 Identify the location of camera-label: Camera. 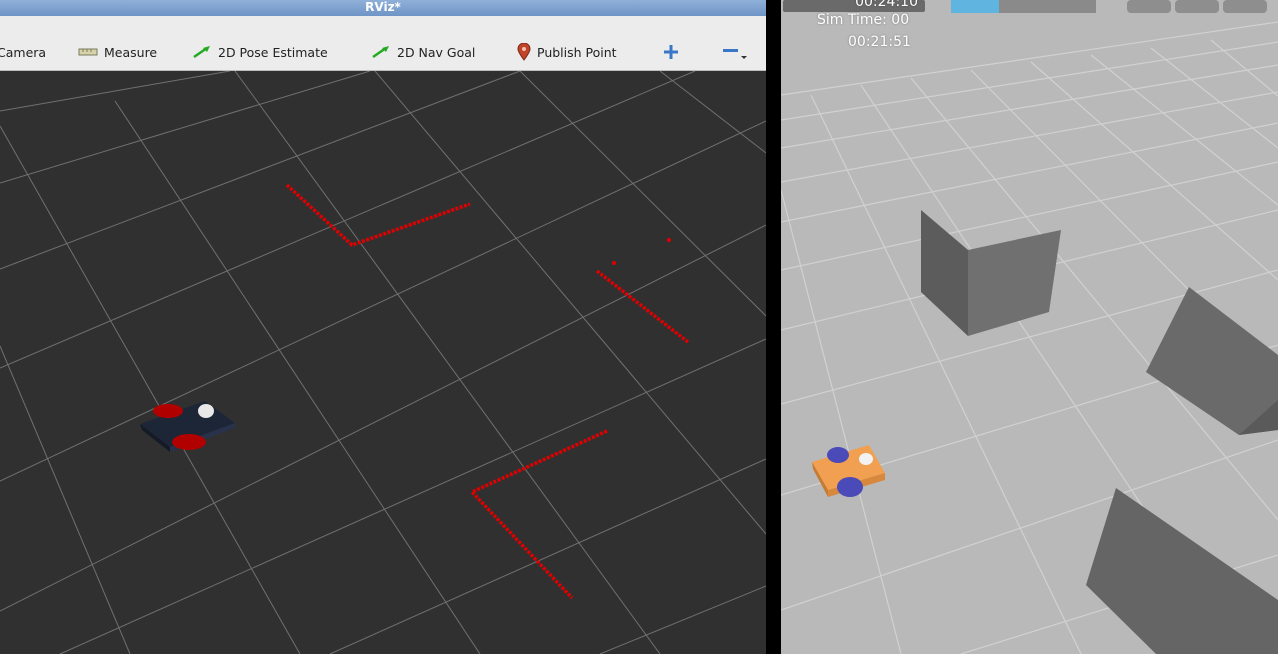
(23, 52).